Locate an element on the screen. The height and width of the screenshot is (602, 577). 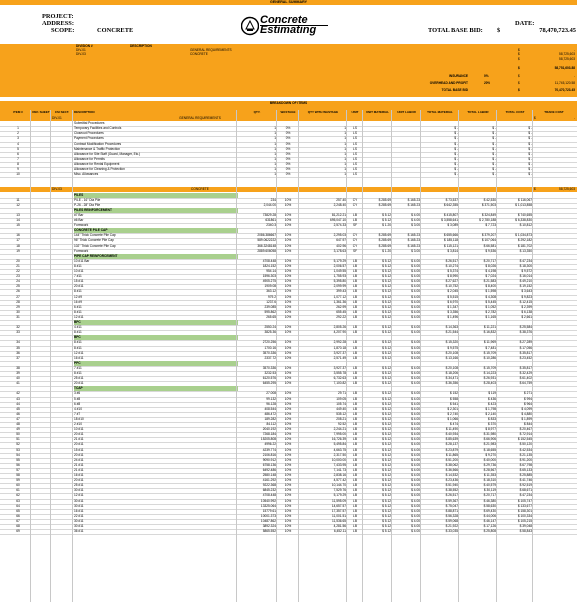
table-cell: $ 3,814 is located at coordinates (452, 250).